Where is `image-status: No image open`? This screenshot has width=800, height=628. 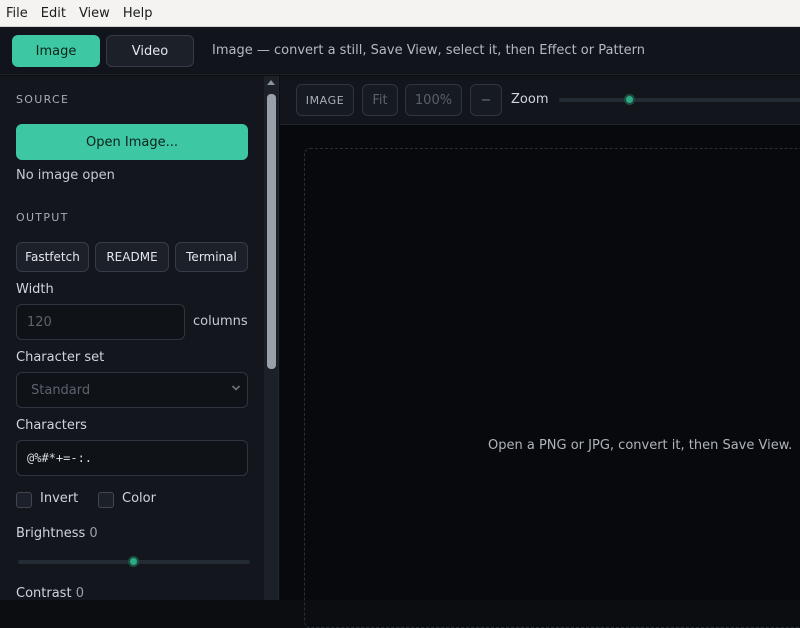 image-status: No image open is located at coordinates (65, 175).